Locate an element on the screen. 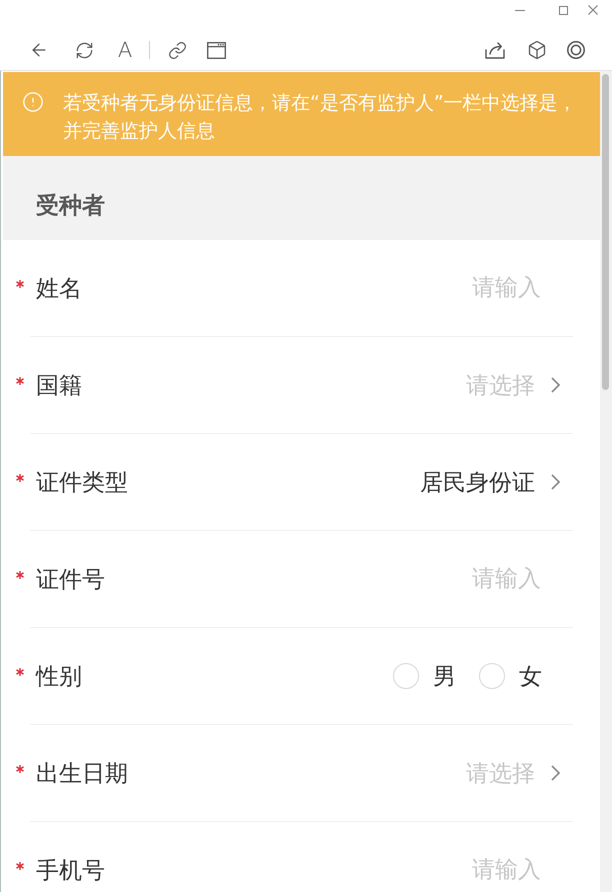 The height and width of the screenshot is (892, 612). window-icon is located at coordinates (216, 50).